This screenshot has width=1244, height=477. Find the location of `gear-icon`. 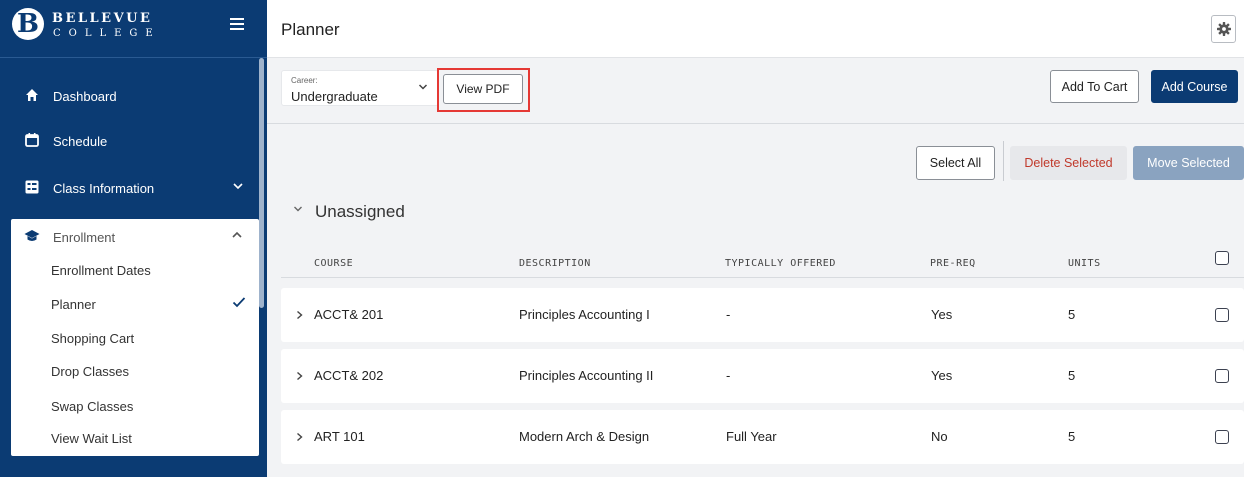

gear-icon is located at coordinates (1224, 29).